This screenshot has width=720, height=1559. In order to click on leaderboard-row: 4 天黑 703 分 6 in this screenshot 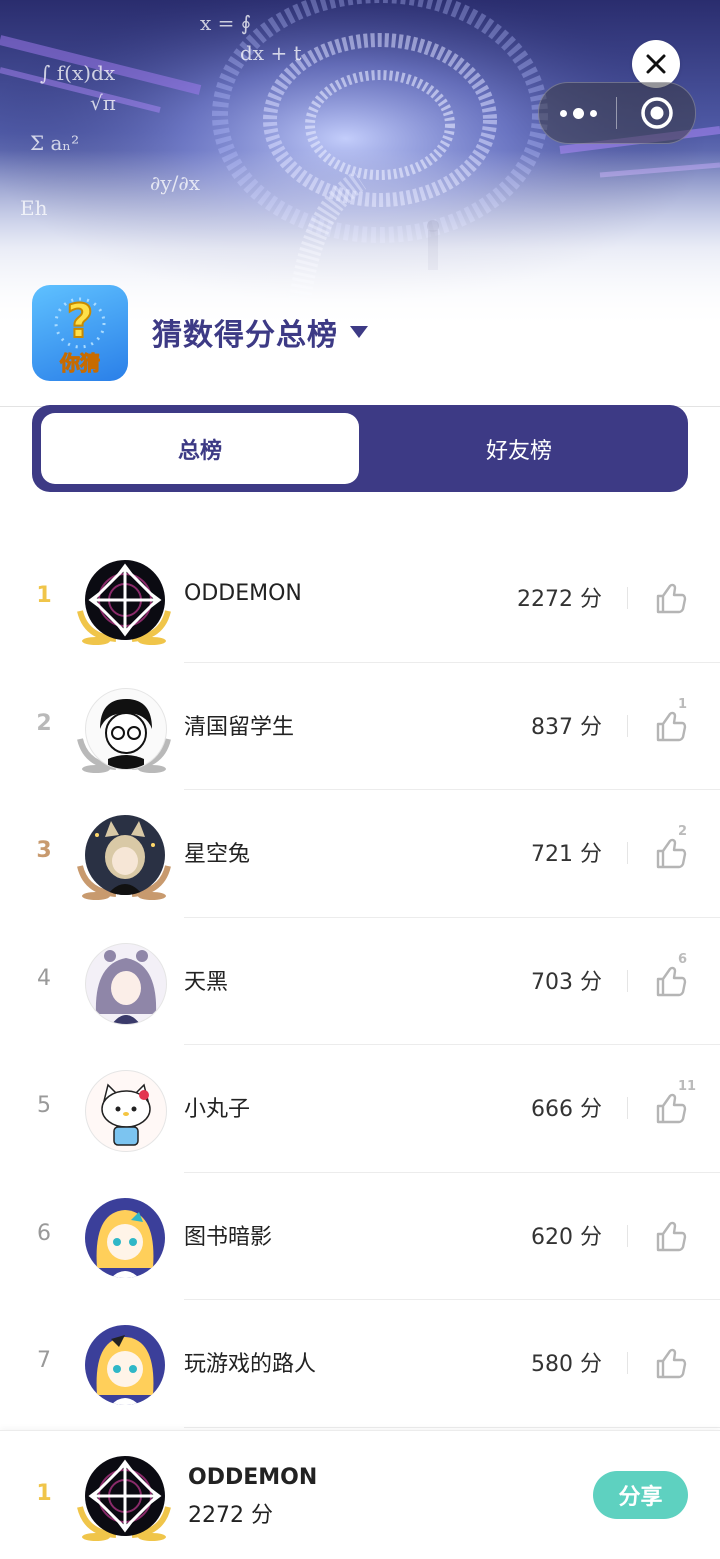, I will do `click(360, 981)`.